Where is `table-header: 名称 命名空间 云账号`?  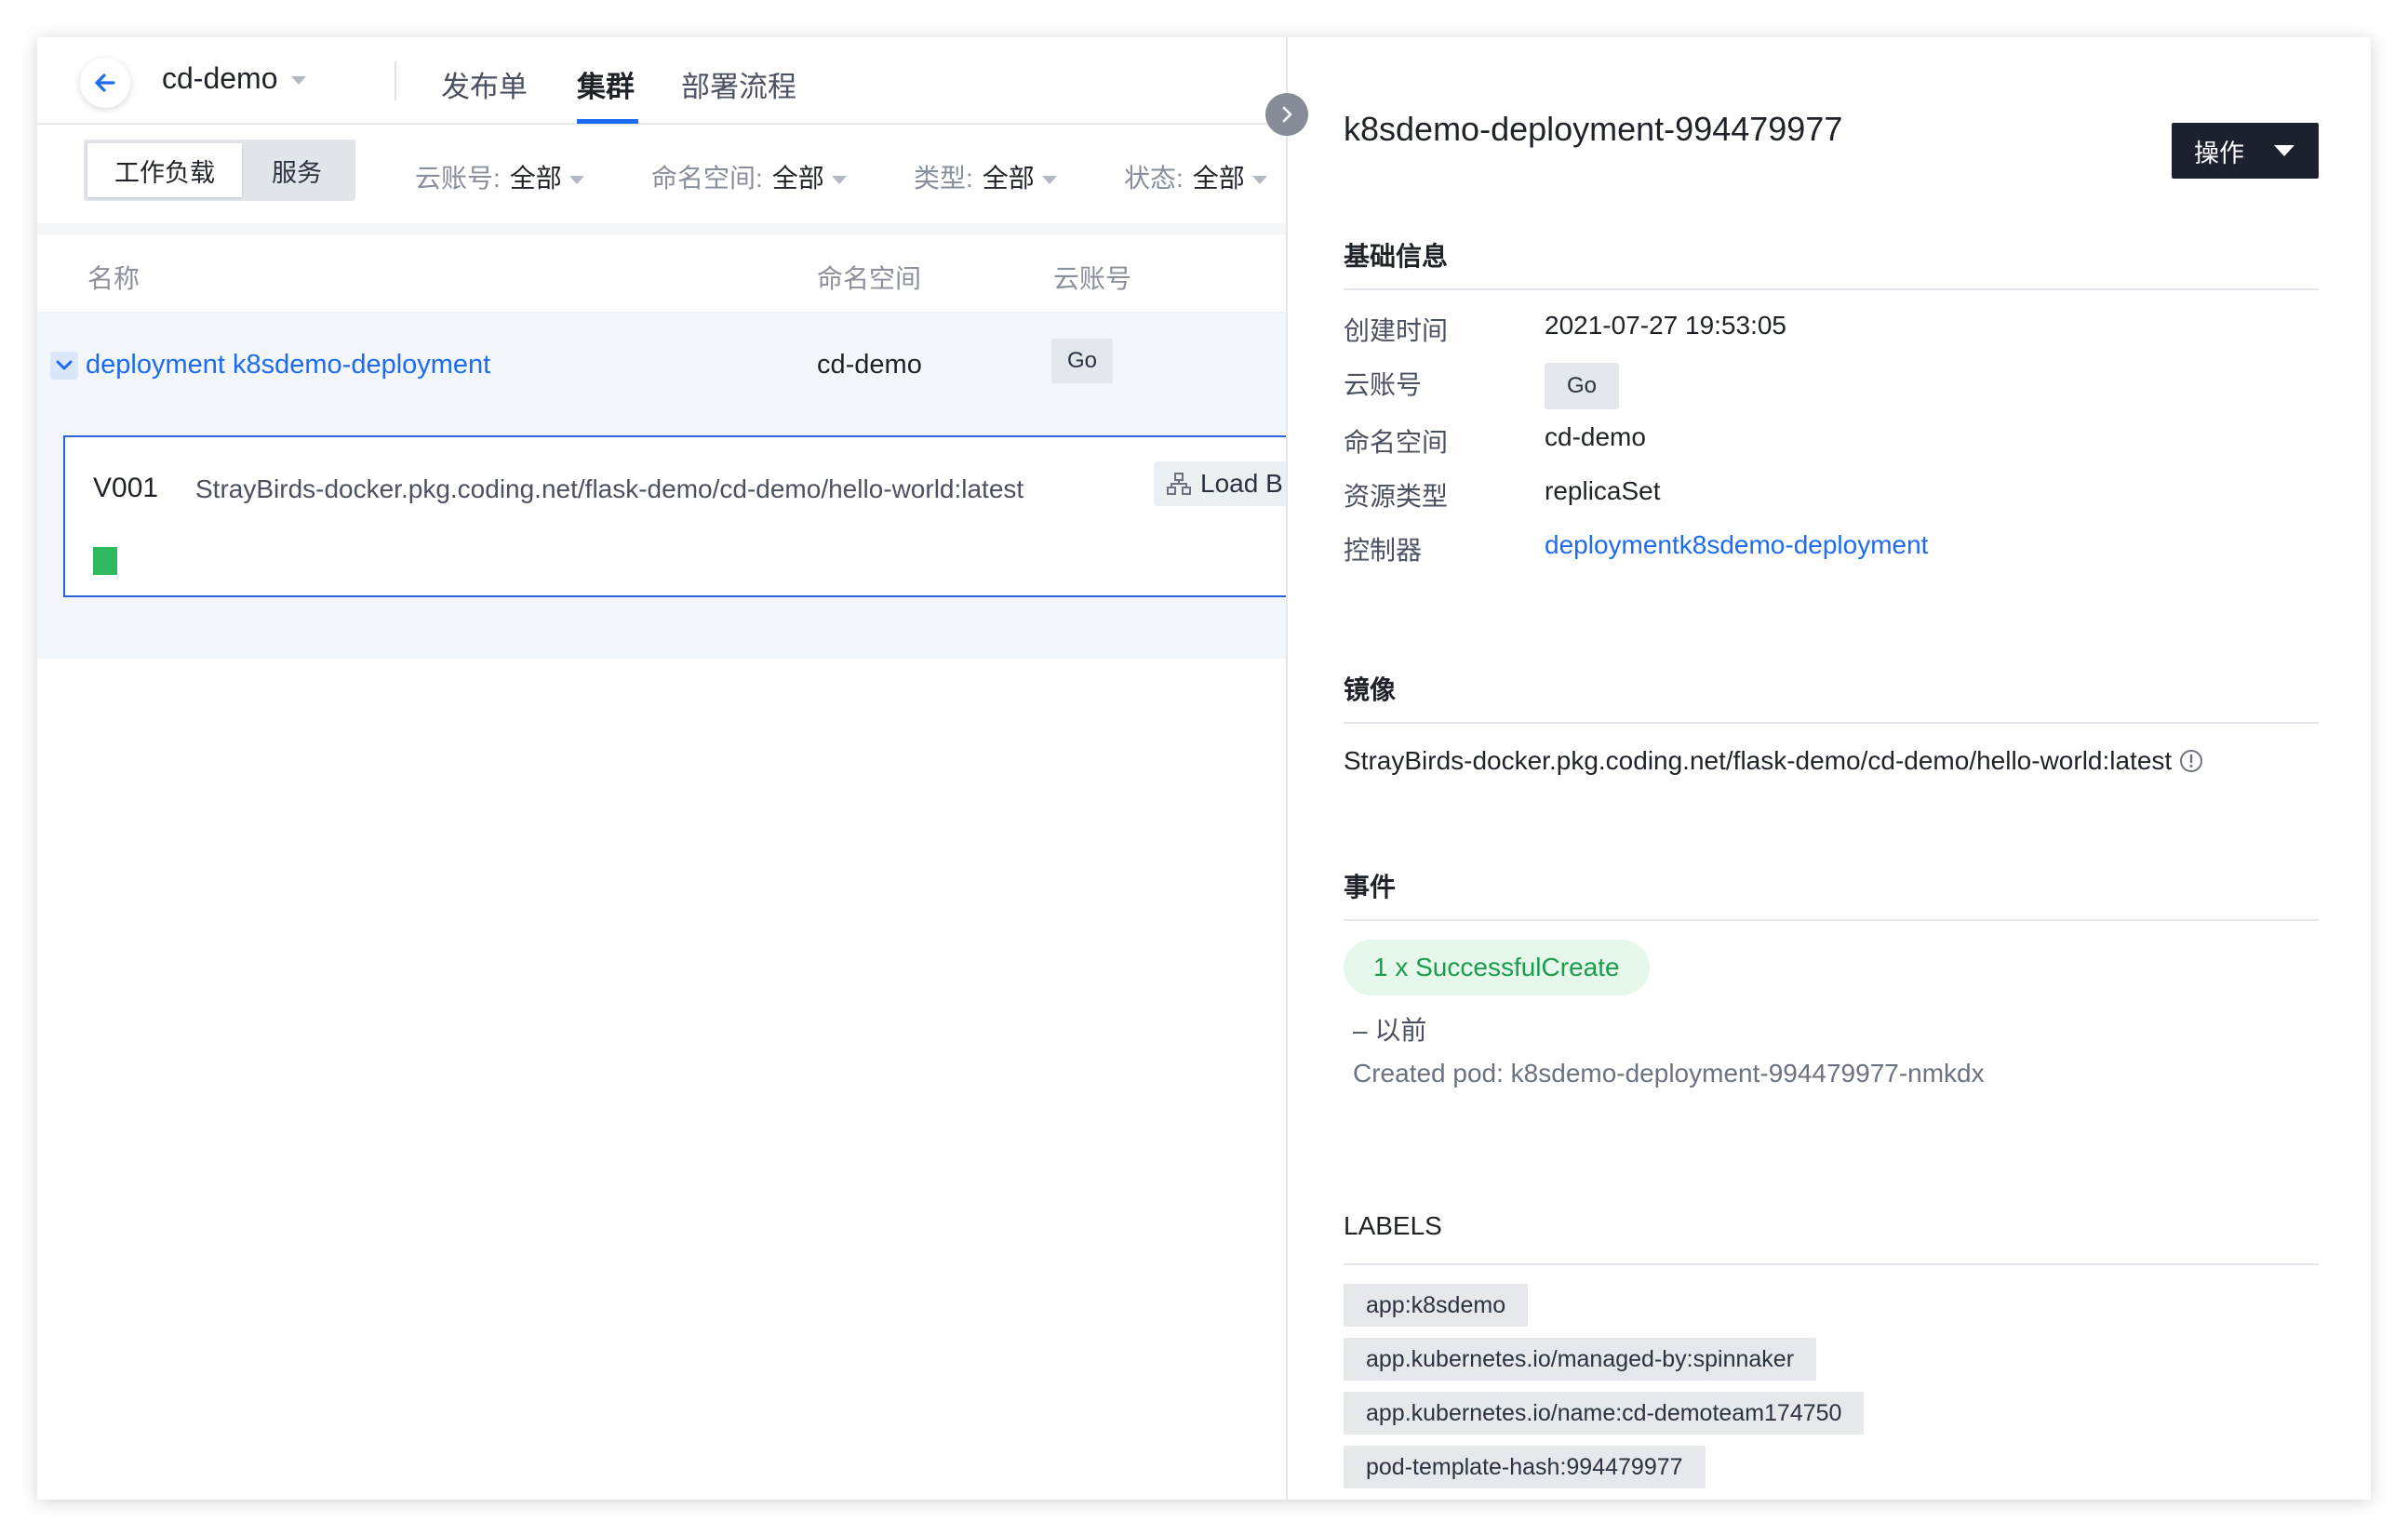 table-header: 名称 命名空间 云账号 is located at coordinates (663, 273).